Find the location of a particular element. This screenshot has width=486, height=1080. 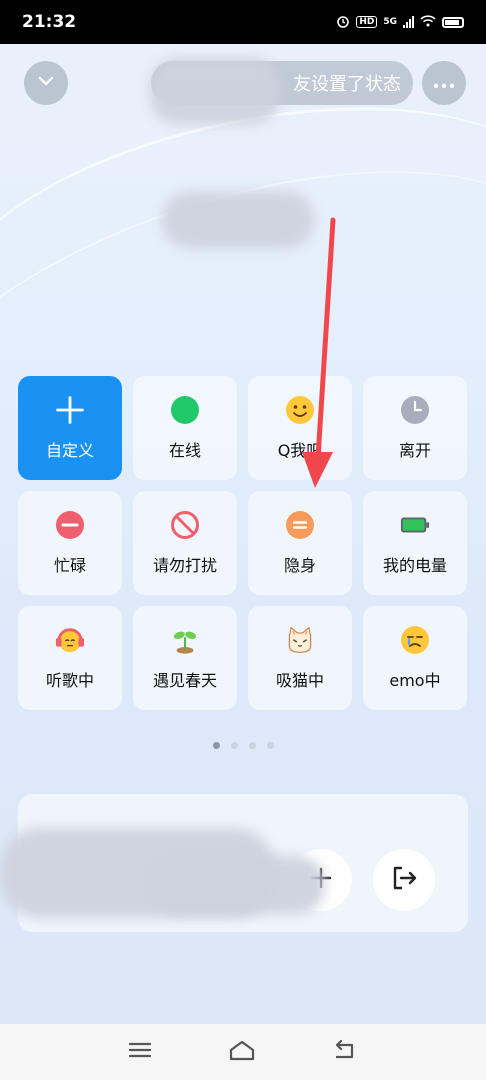

status-tile-label: 忙碌 is located at coordinates (69, 565).